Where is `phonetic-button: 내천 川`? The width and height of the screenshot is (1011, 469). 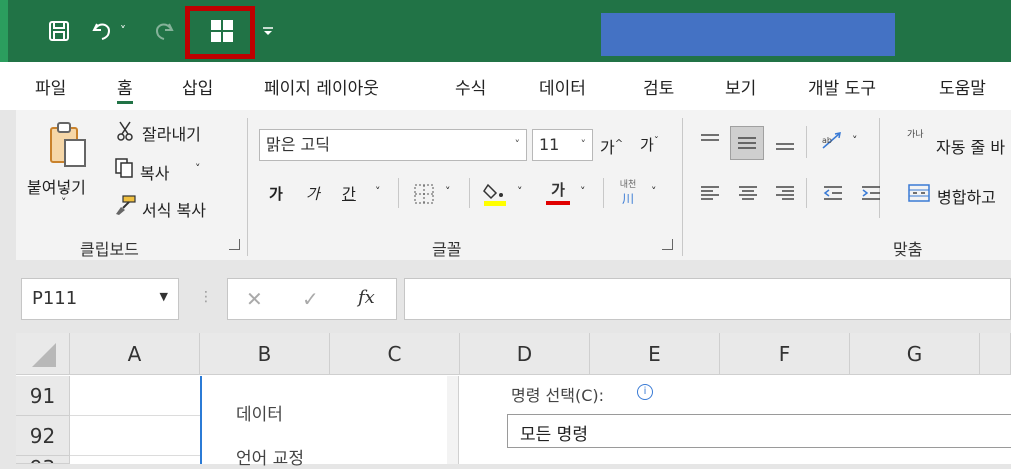
phonetic-button: 내천 川 is located at coordinates (628, 192).